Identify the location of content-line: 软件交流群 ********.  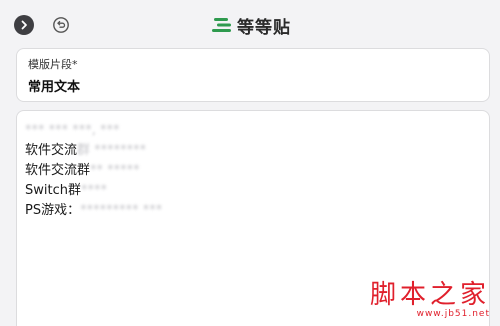
(93, 151).